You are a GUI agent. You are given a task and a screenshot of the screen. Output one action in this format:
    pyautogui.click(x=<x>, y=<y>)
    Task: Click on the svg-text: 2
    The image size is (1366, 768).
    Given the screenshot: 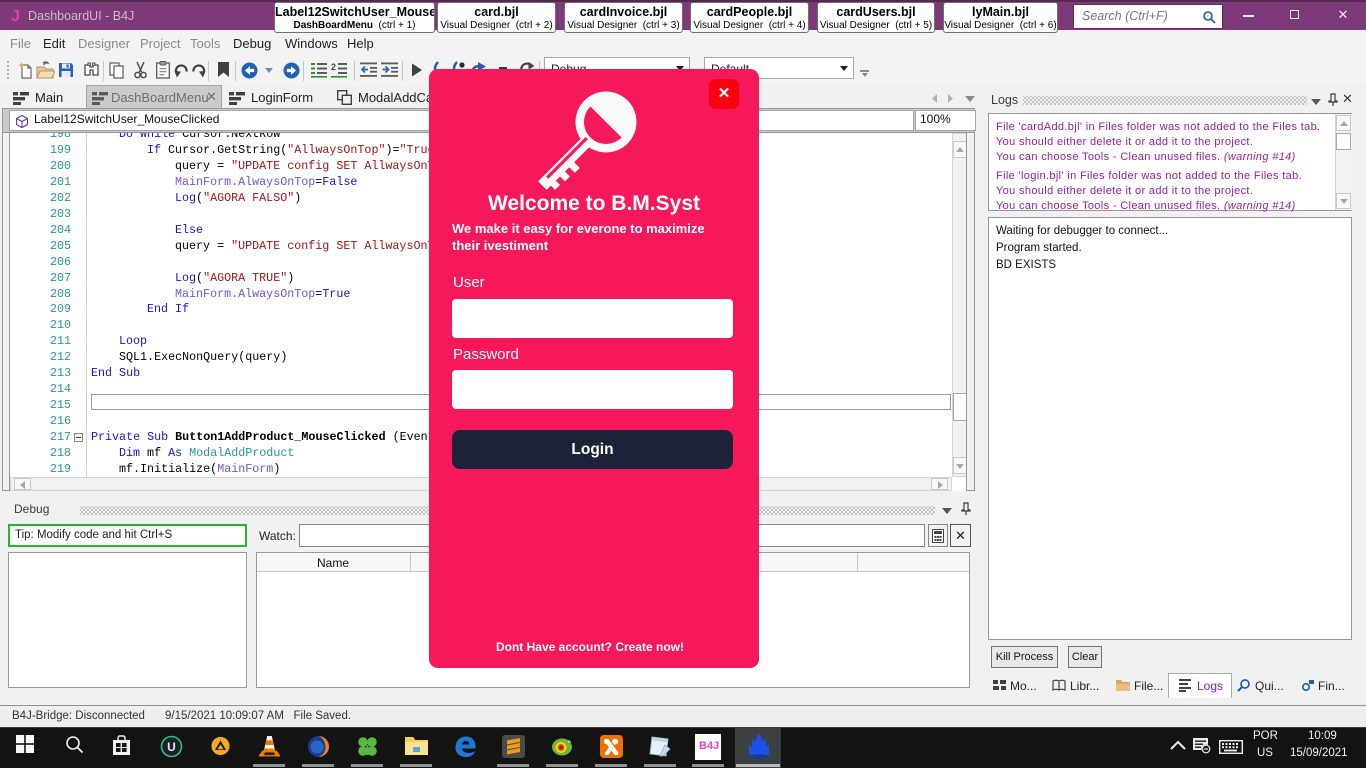 What is the action you would take?
    pyautogui.click(x=333, y=67)
    